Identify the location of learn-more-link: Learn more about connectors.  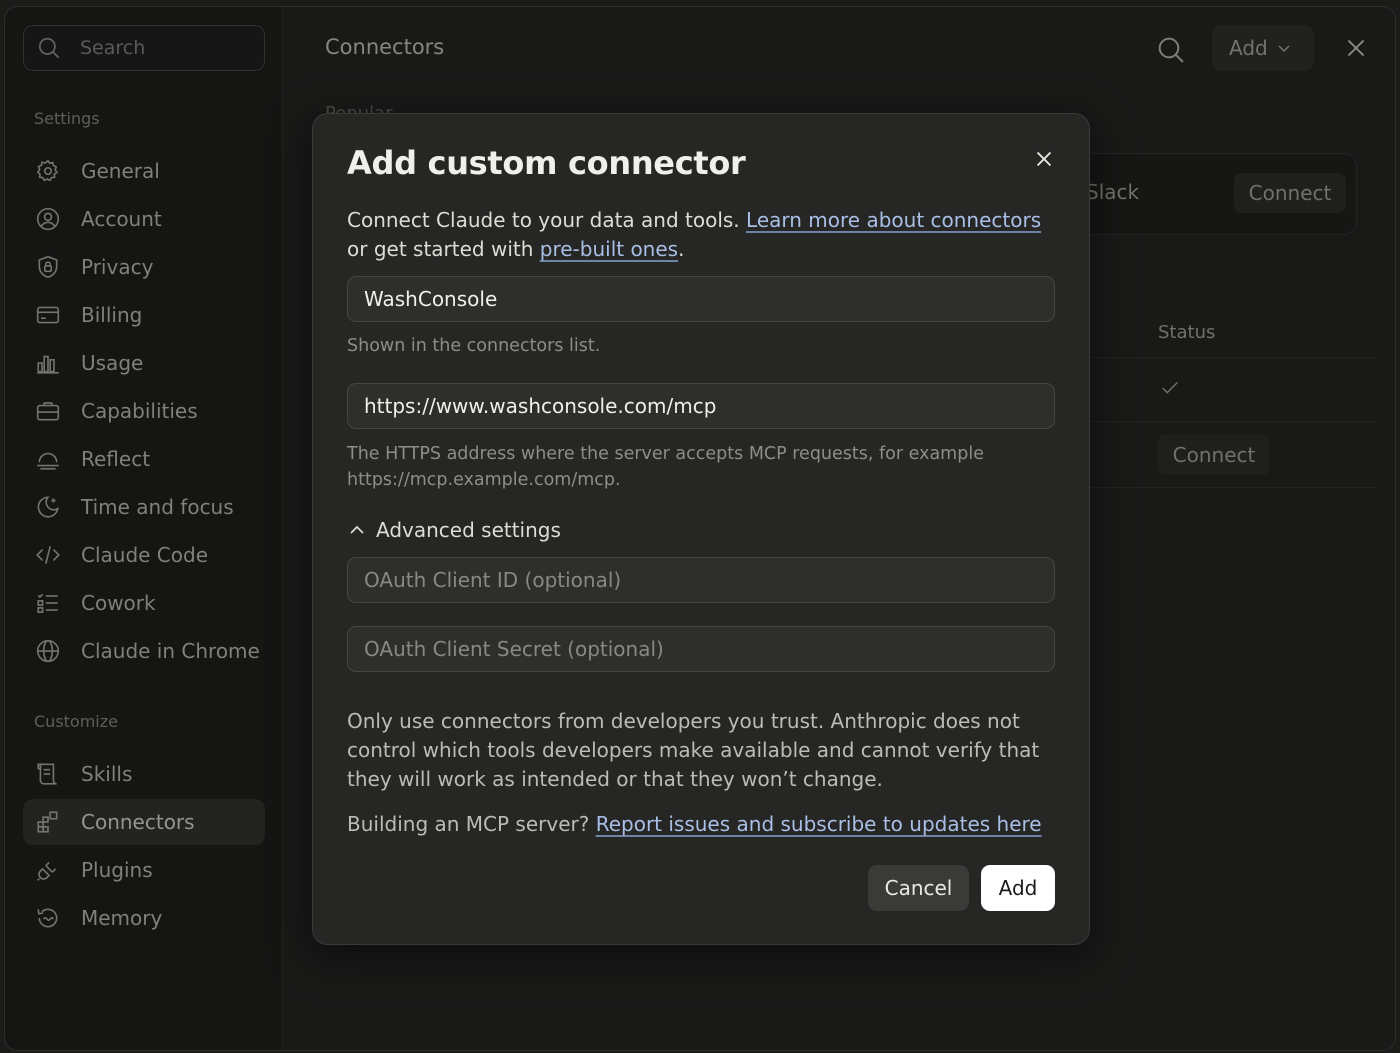
(893, 220).